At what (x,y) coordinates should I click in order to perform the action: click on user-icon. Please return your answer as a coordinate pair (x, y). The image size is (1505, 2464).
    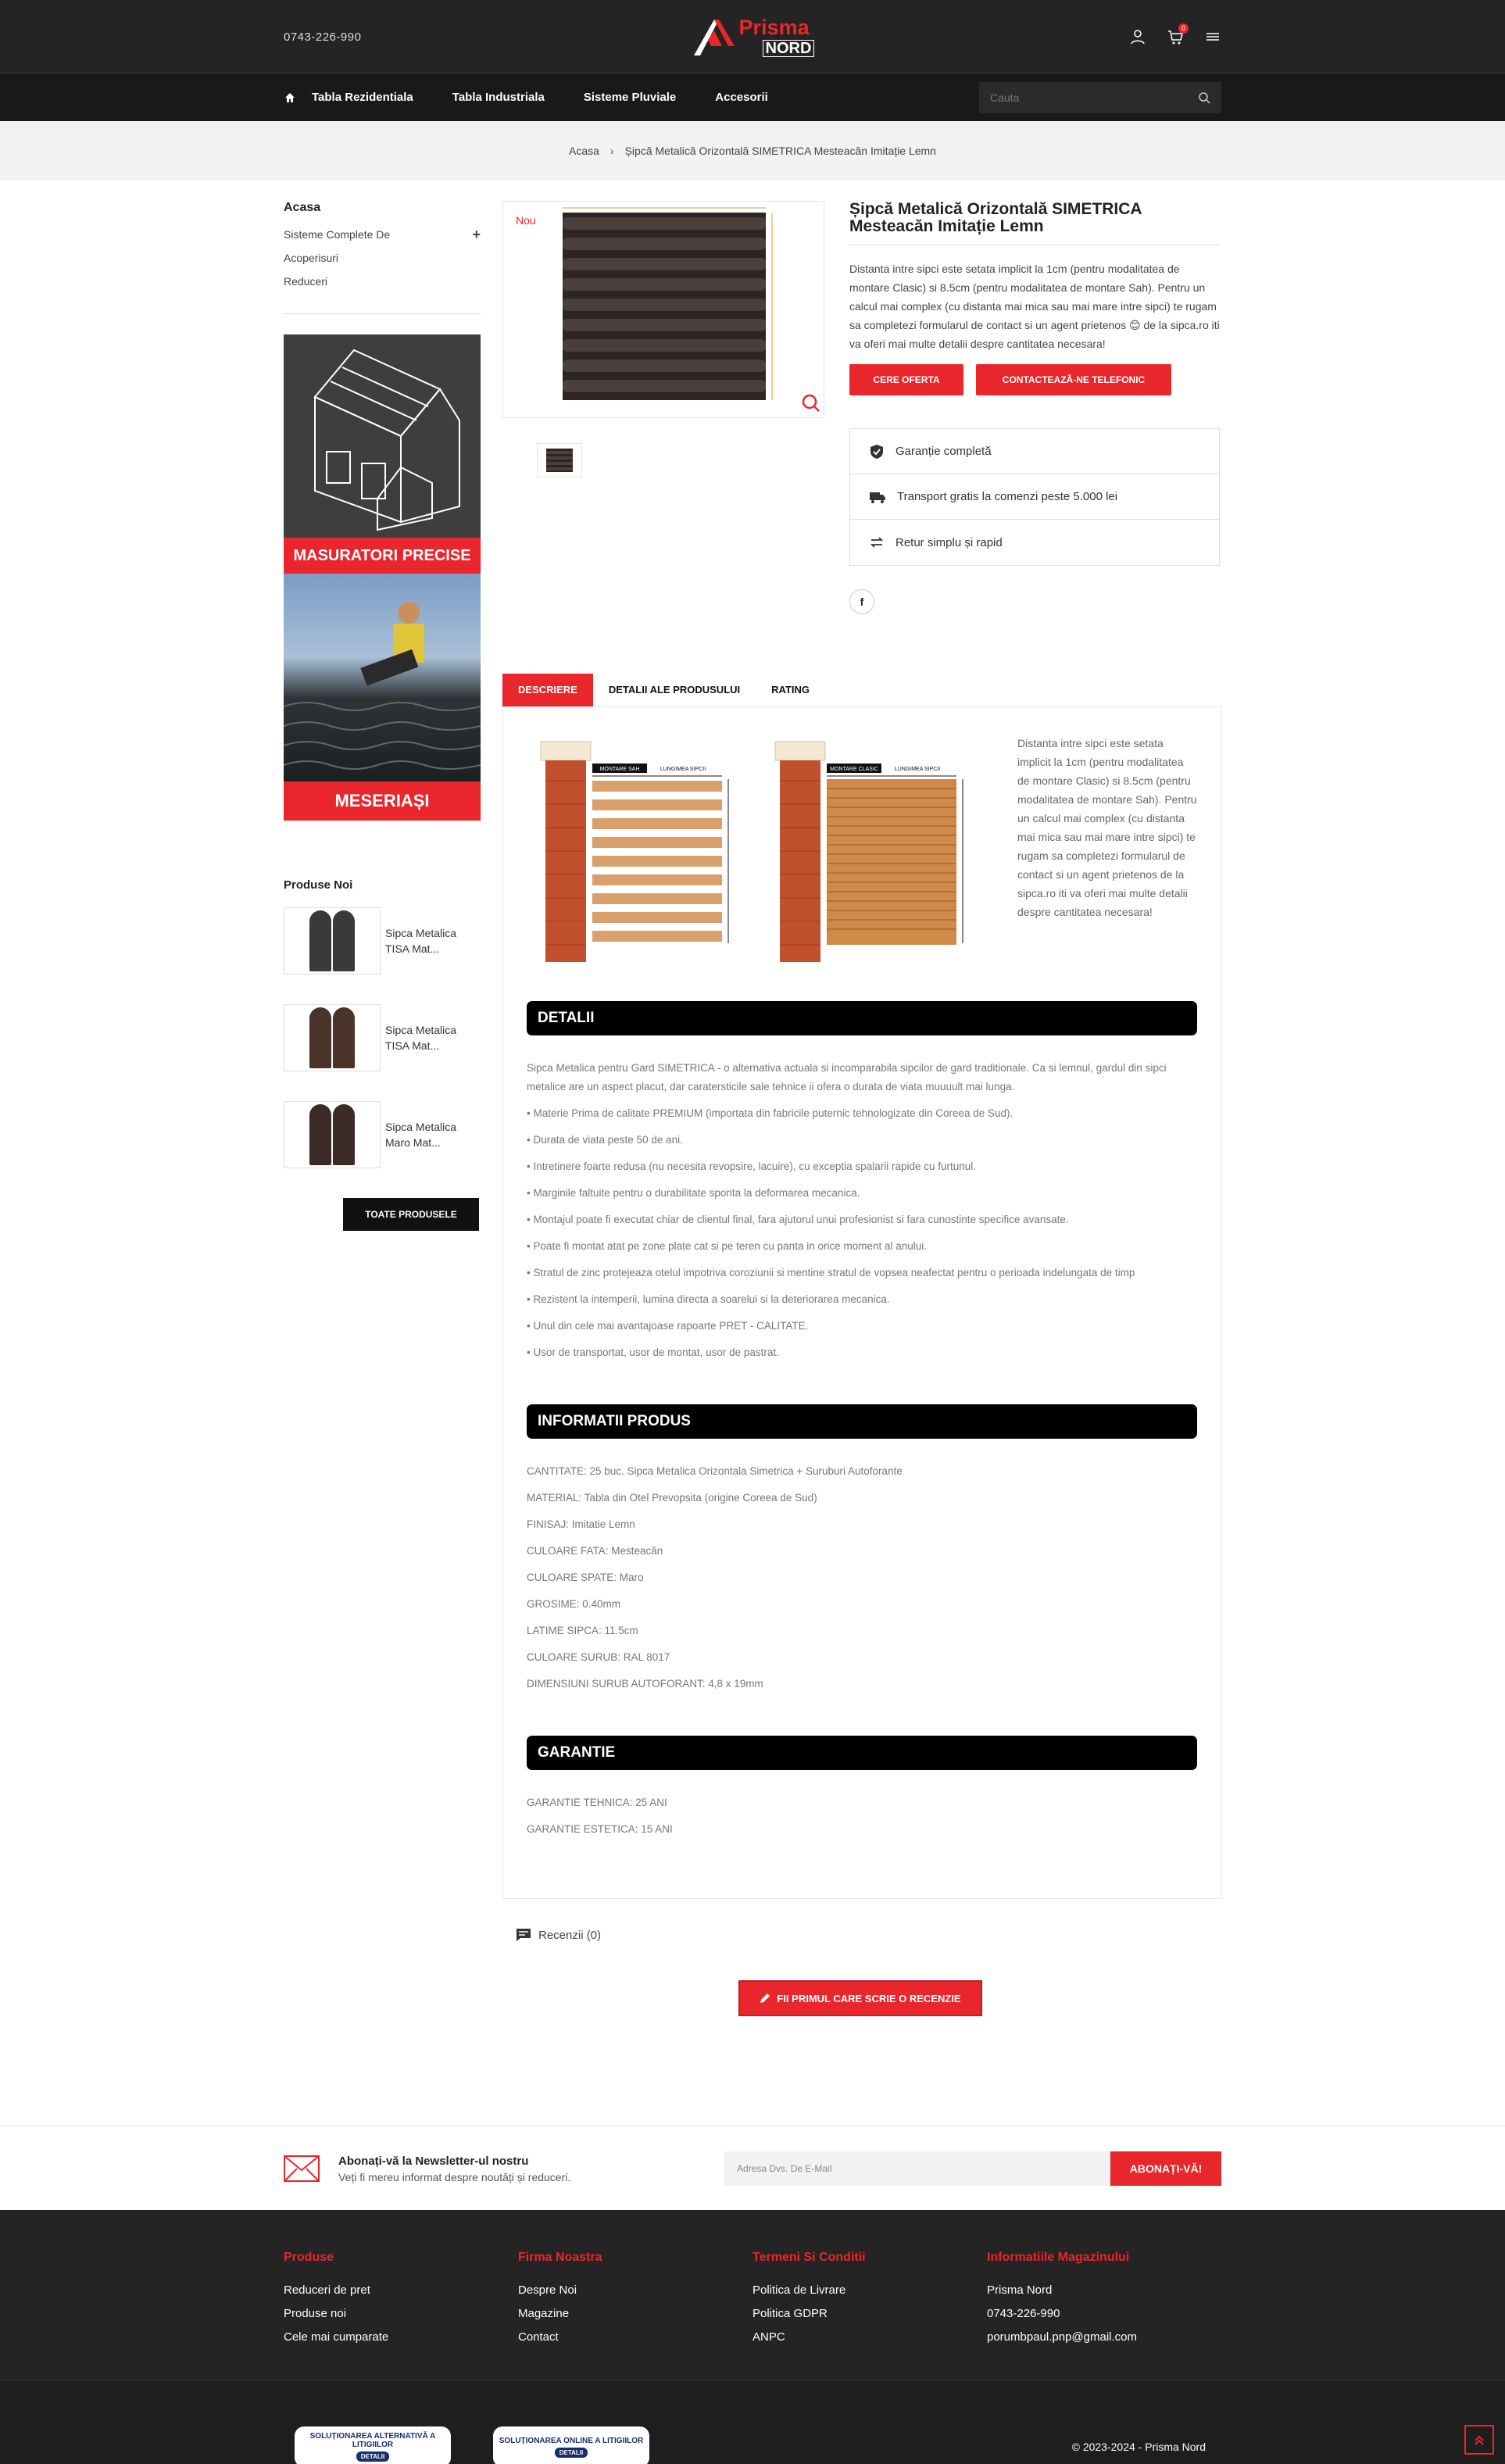
    Looking at the image, I should click on (1137, 36).